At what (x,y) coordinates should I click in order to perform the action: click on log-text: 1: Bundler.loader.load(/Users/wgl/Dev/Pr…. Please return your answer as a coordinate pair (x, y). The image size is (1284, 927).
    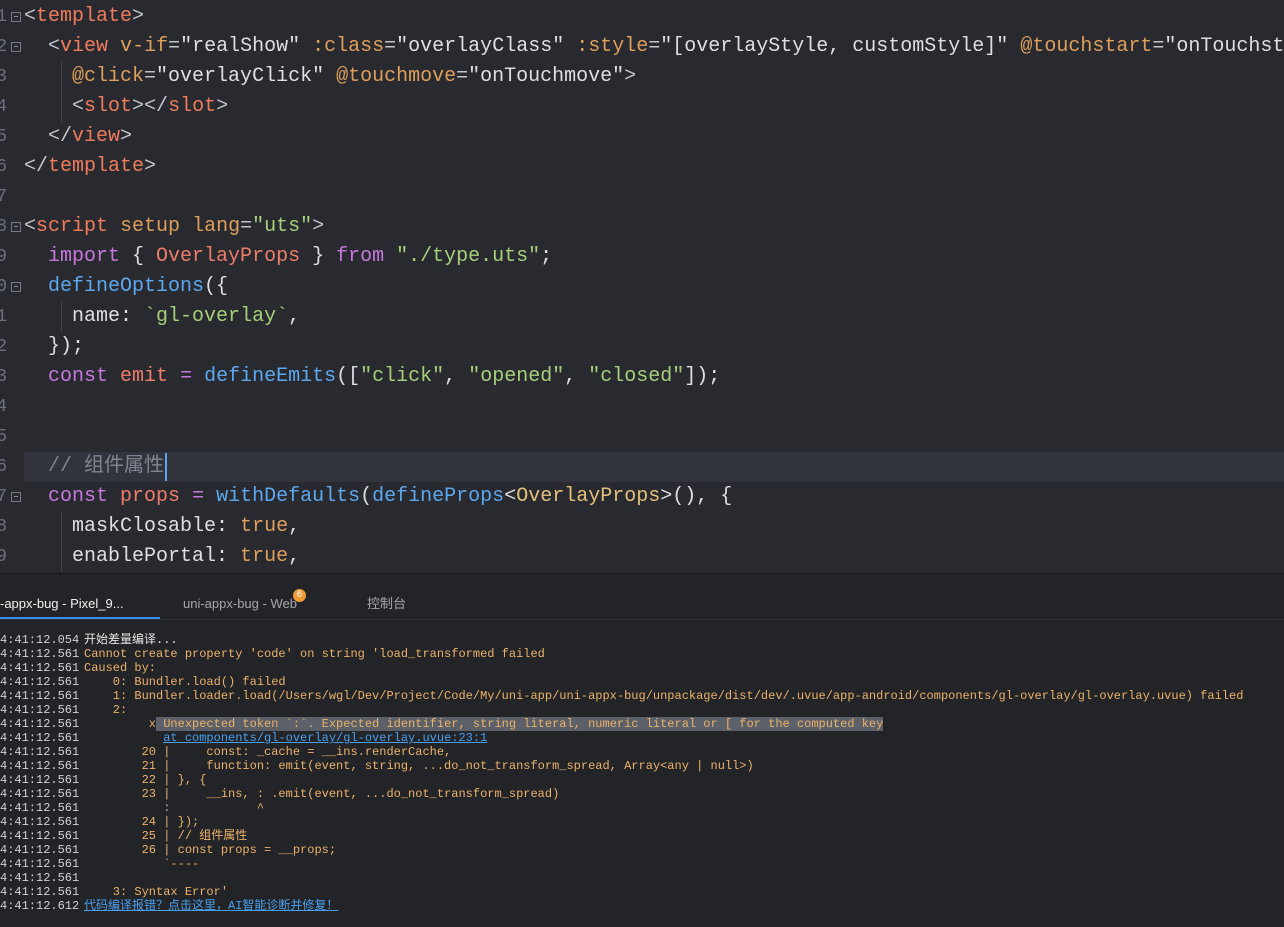
    Looking at the image, I should click on (664, 696).